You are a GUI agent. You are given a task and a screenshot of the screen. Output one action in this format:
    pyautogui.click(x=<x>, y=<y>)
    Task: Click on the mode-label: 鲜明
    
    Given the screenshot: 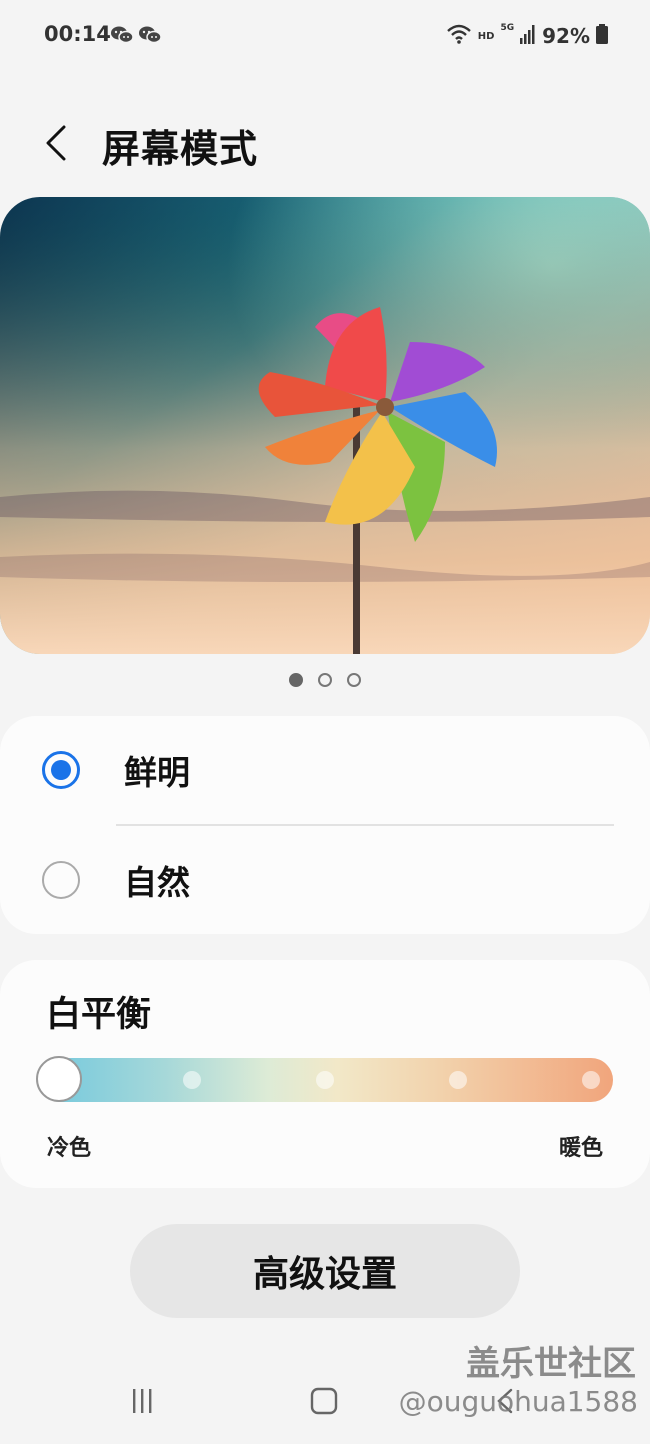 What is the action you would take?
    pyautogui.click(x=157, y=772)
    